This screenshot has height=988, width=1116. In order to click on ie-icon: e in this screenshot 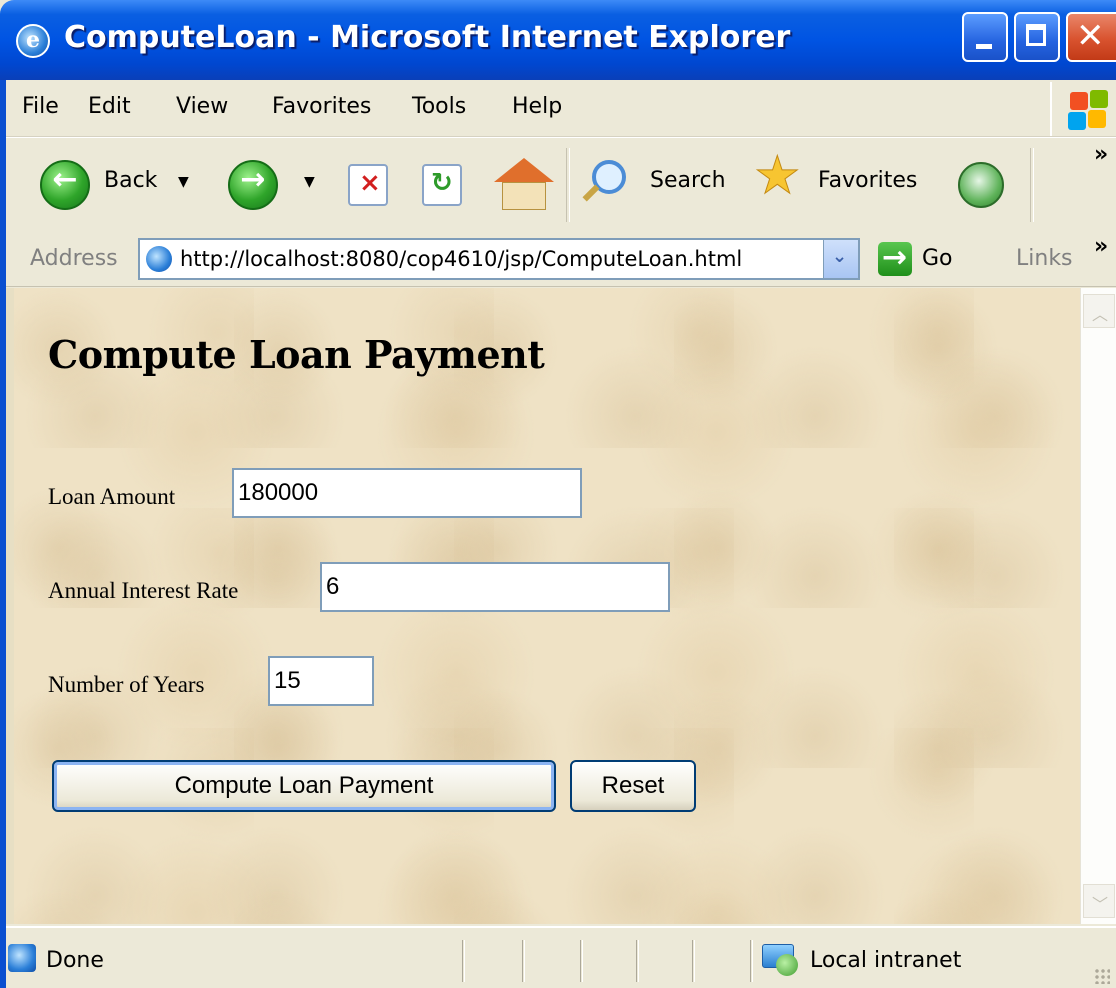, I will do `click(33, 41)`.